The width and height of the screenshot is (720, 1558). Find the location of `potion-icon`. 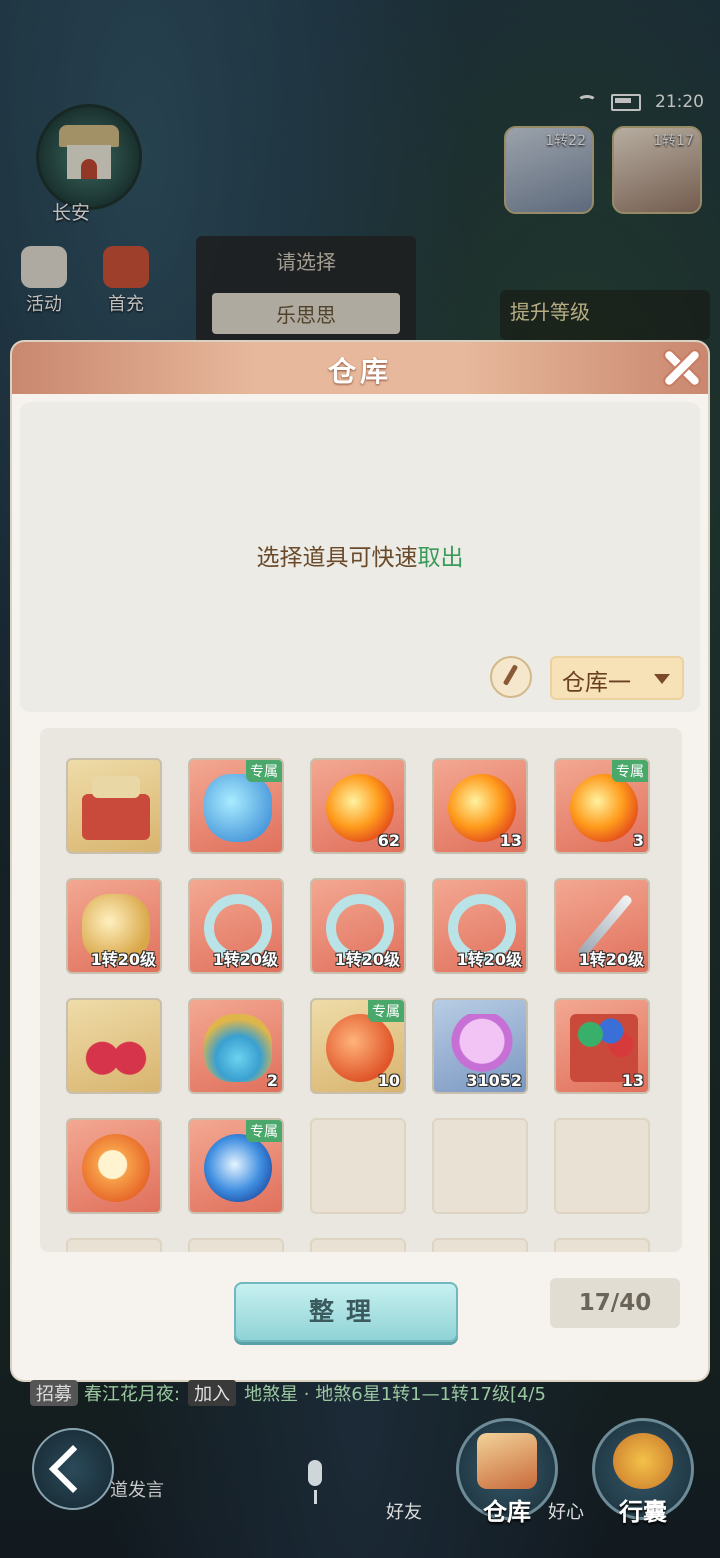

potion-icon is located at coordinates (238, 1048).